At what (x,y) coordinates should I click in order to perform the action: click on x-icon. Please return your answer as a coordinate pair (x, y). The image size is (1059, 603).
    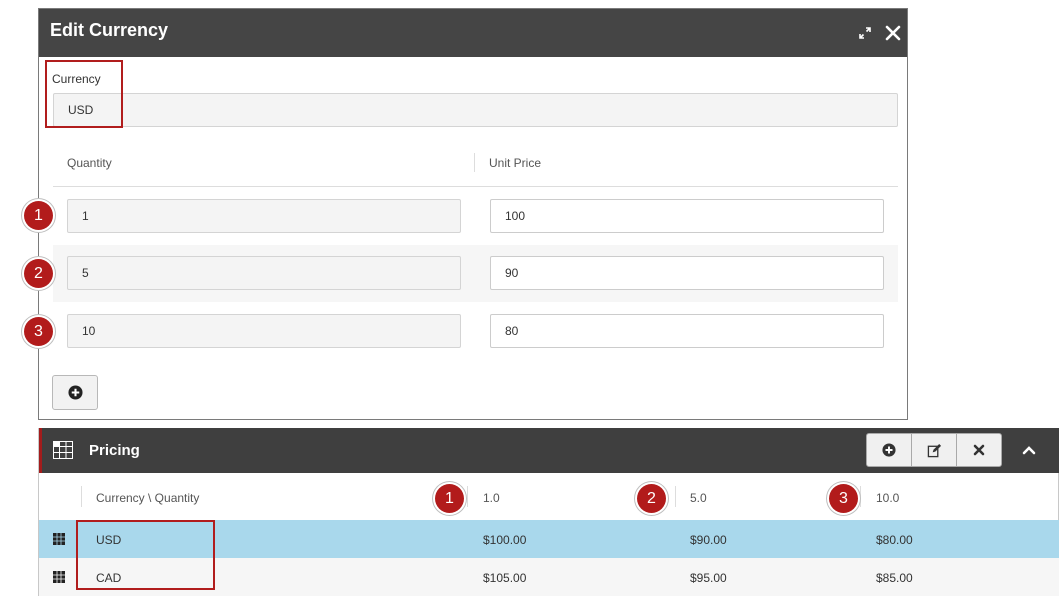
    Looking at the image, I should click on (979, 450).